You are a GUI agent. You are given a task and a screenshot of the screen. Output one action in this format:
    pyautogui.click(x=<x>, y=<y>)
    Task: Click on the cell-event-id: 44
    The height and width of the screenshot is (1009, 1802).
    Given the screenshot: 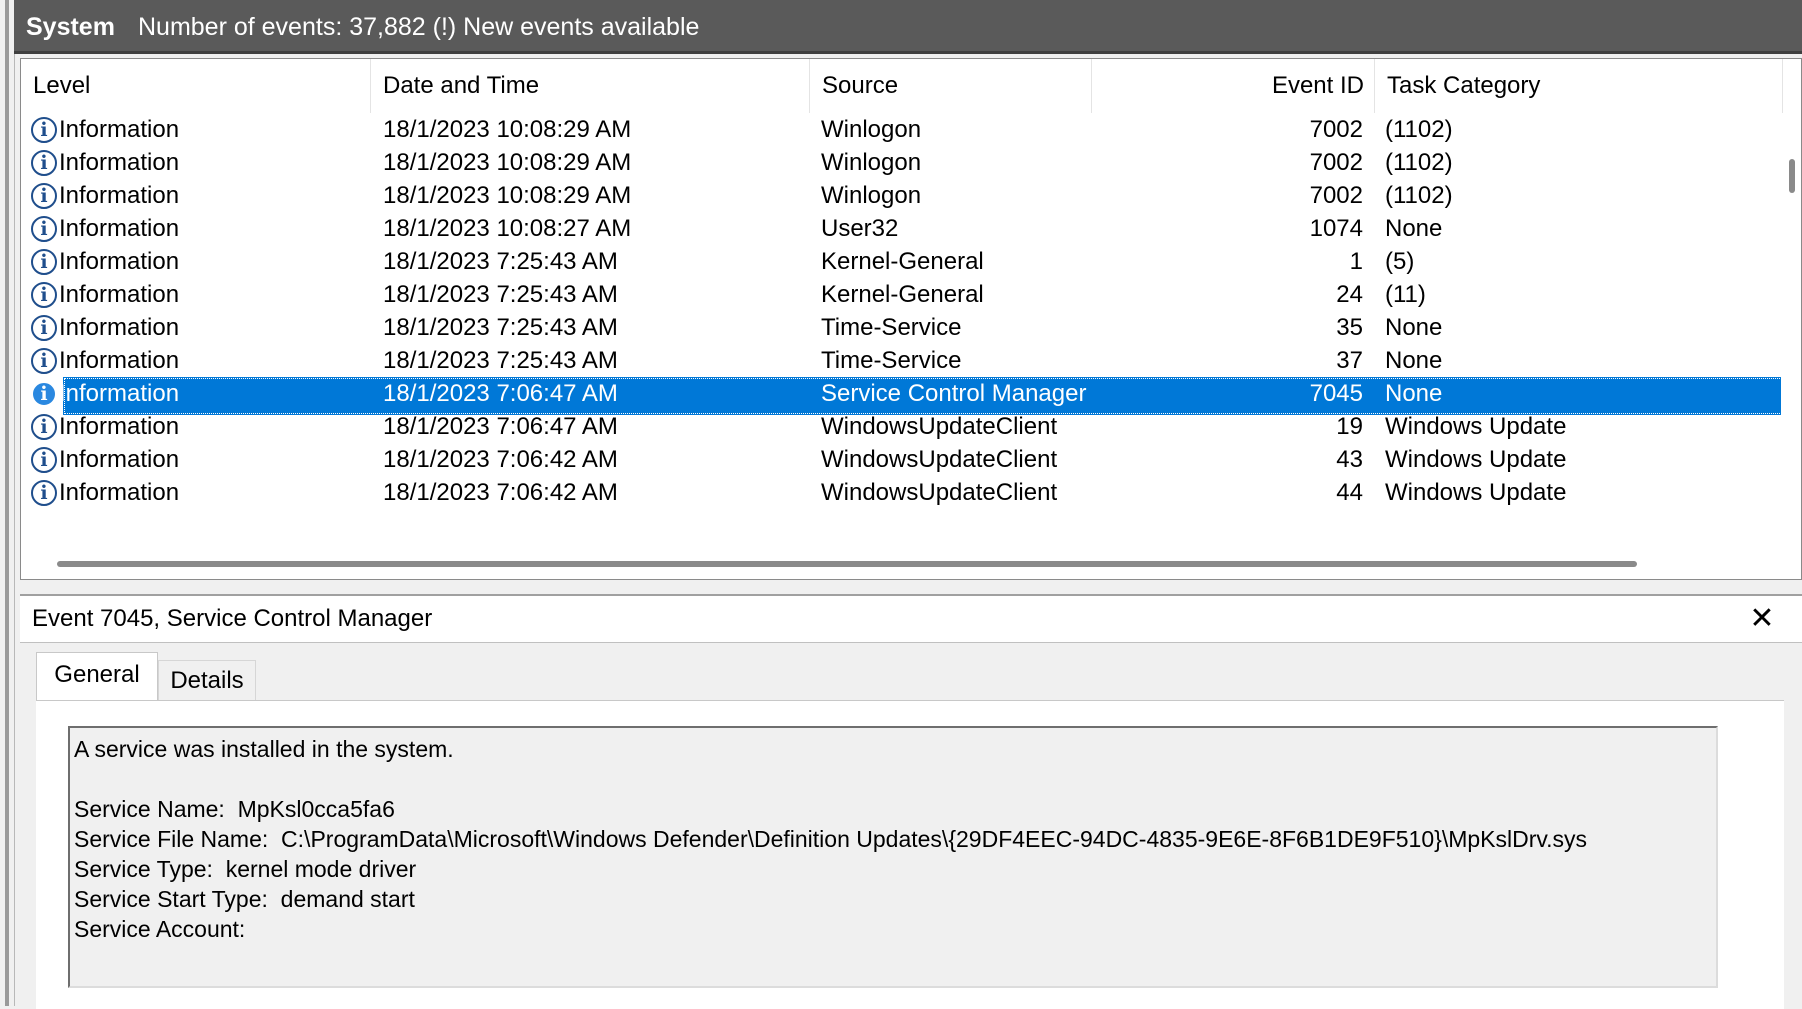 What is the action you would take?
    pyautogui.click(x=1349, y=492)
    